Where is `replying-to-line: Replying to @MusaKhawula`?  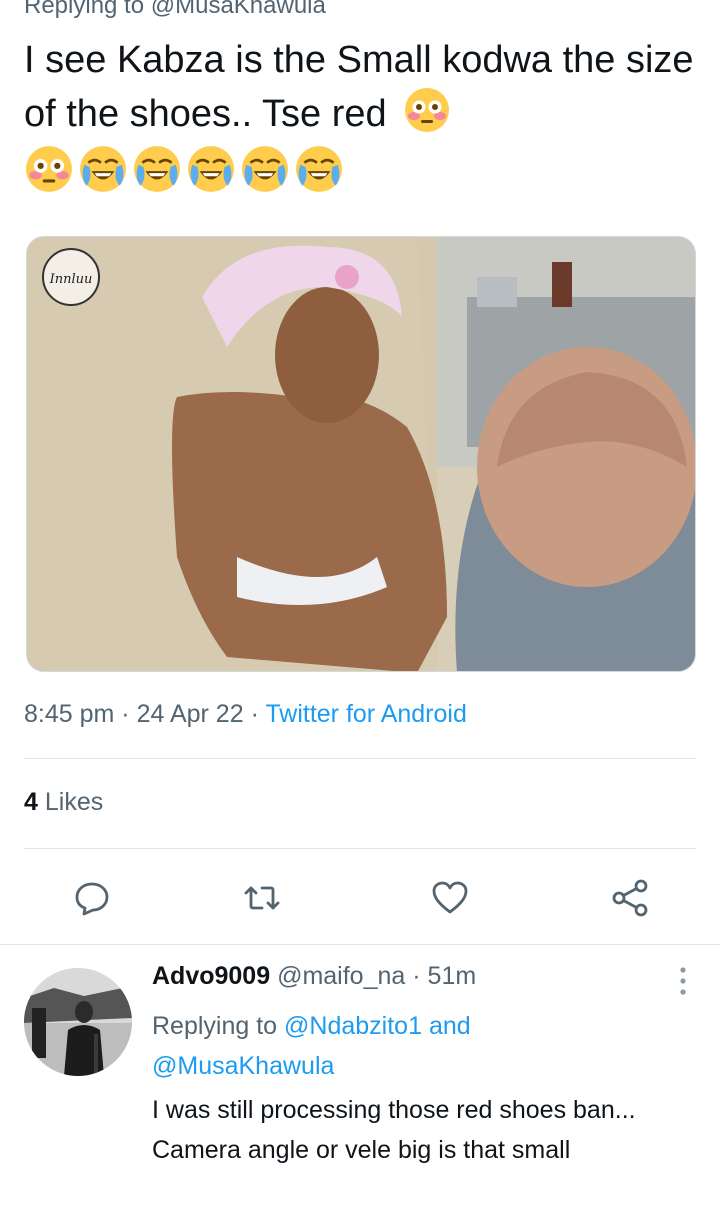 replying-to-line: Replying to @MusaKhawula is located at coordinates (175, 10).